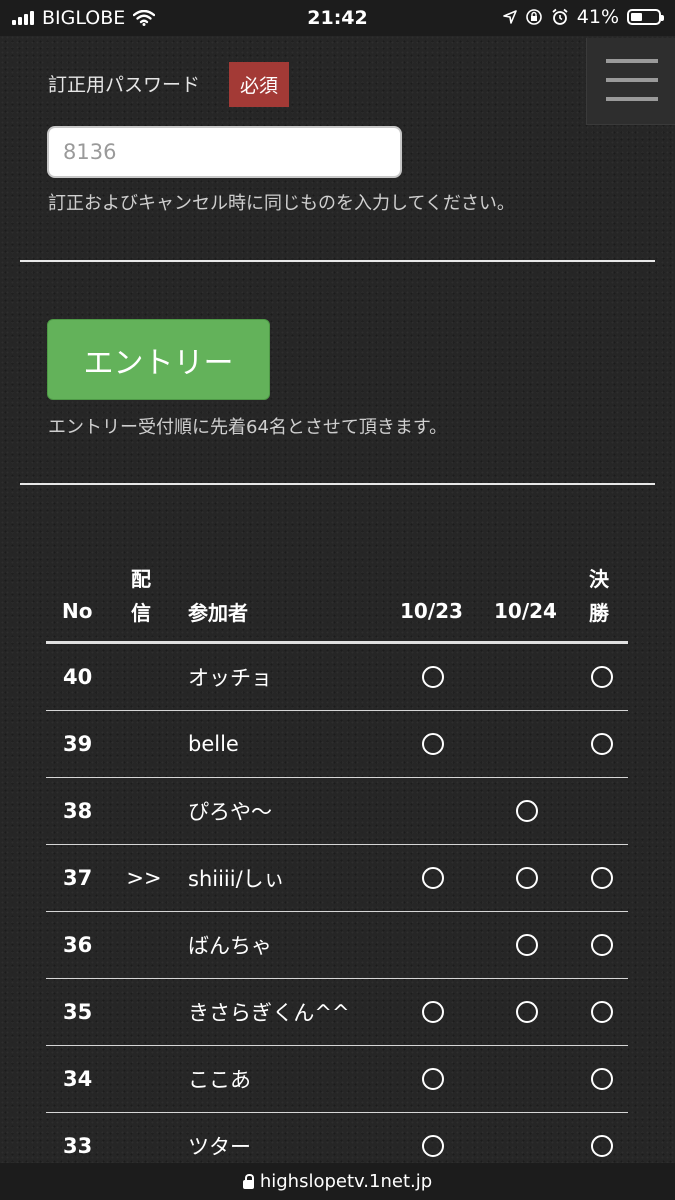 This screenshot has height=1200, width=675. I want to click on participant-name: きさらぎくん^^, so click(269, 1013).